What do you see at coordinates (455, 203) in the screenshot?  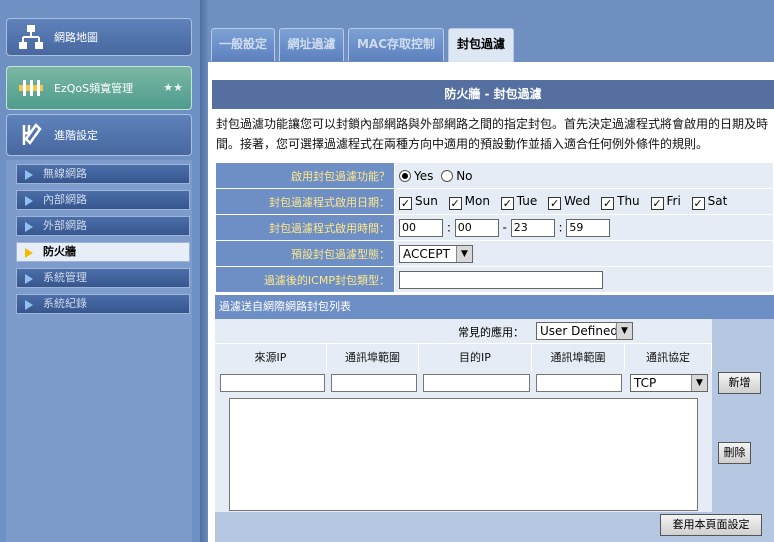 I see `mon-checkbox: ✓` at bounding box center [455, 203].